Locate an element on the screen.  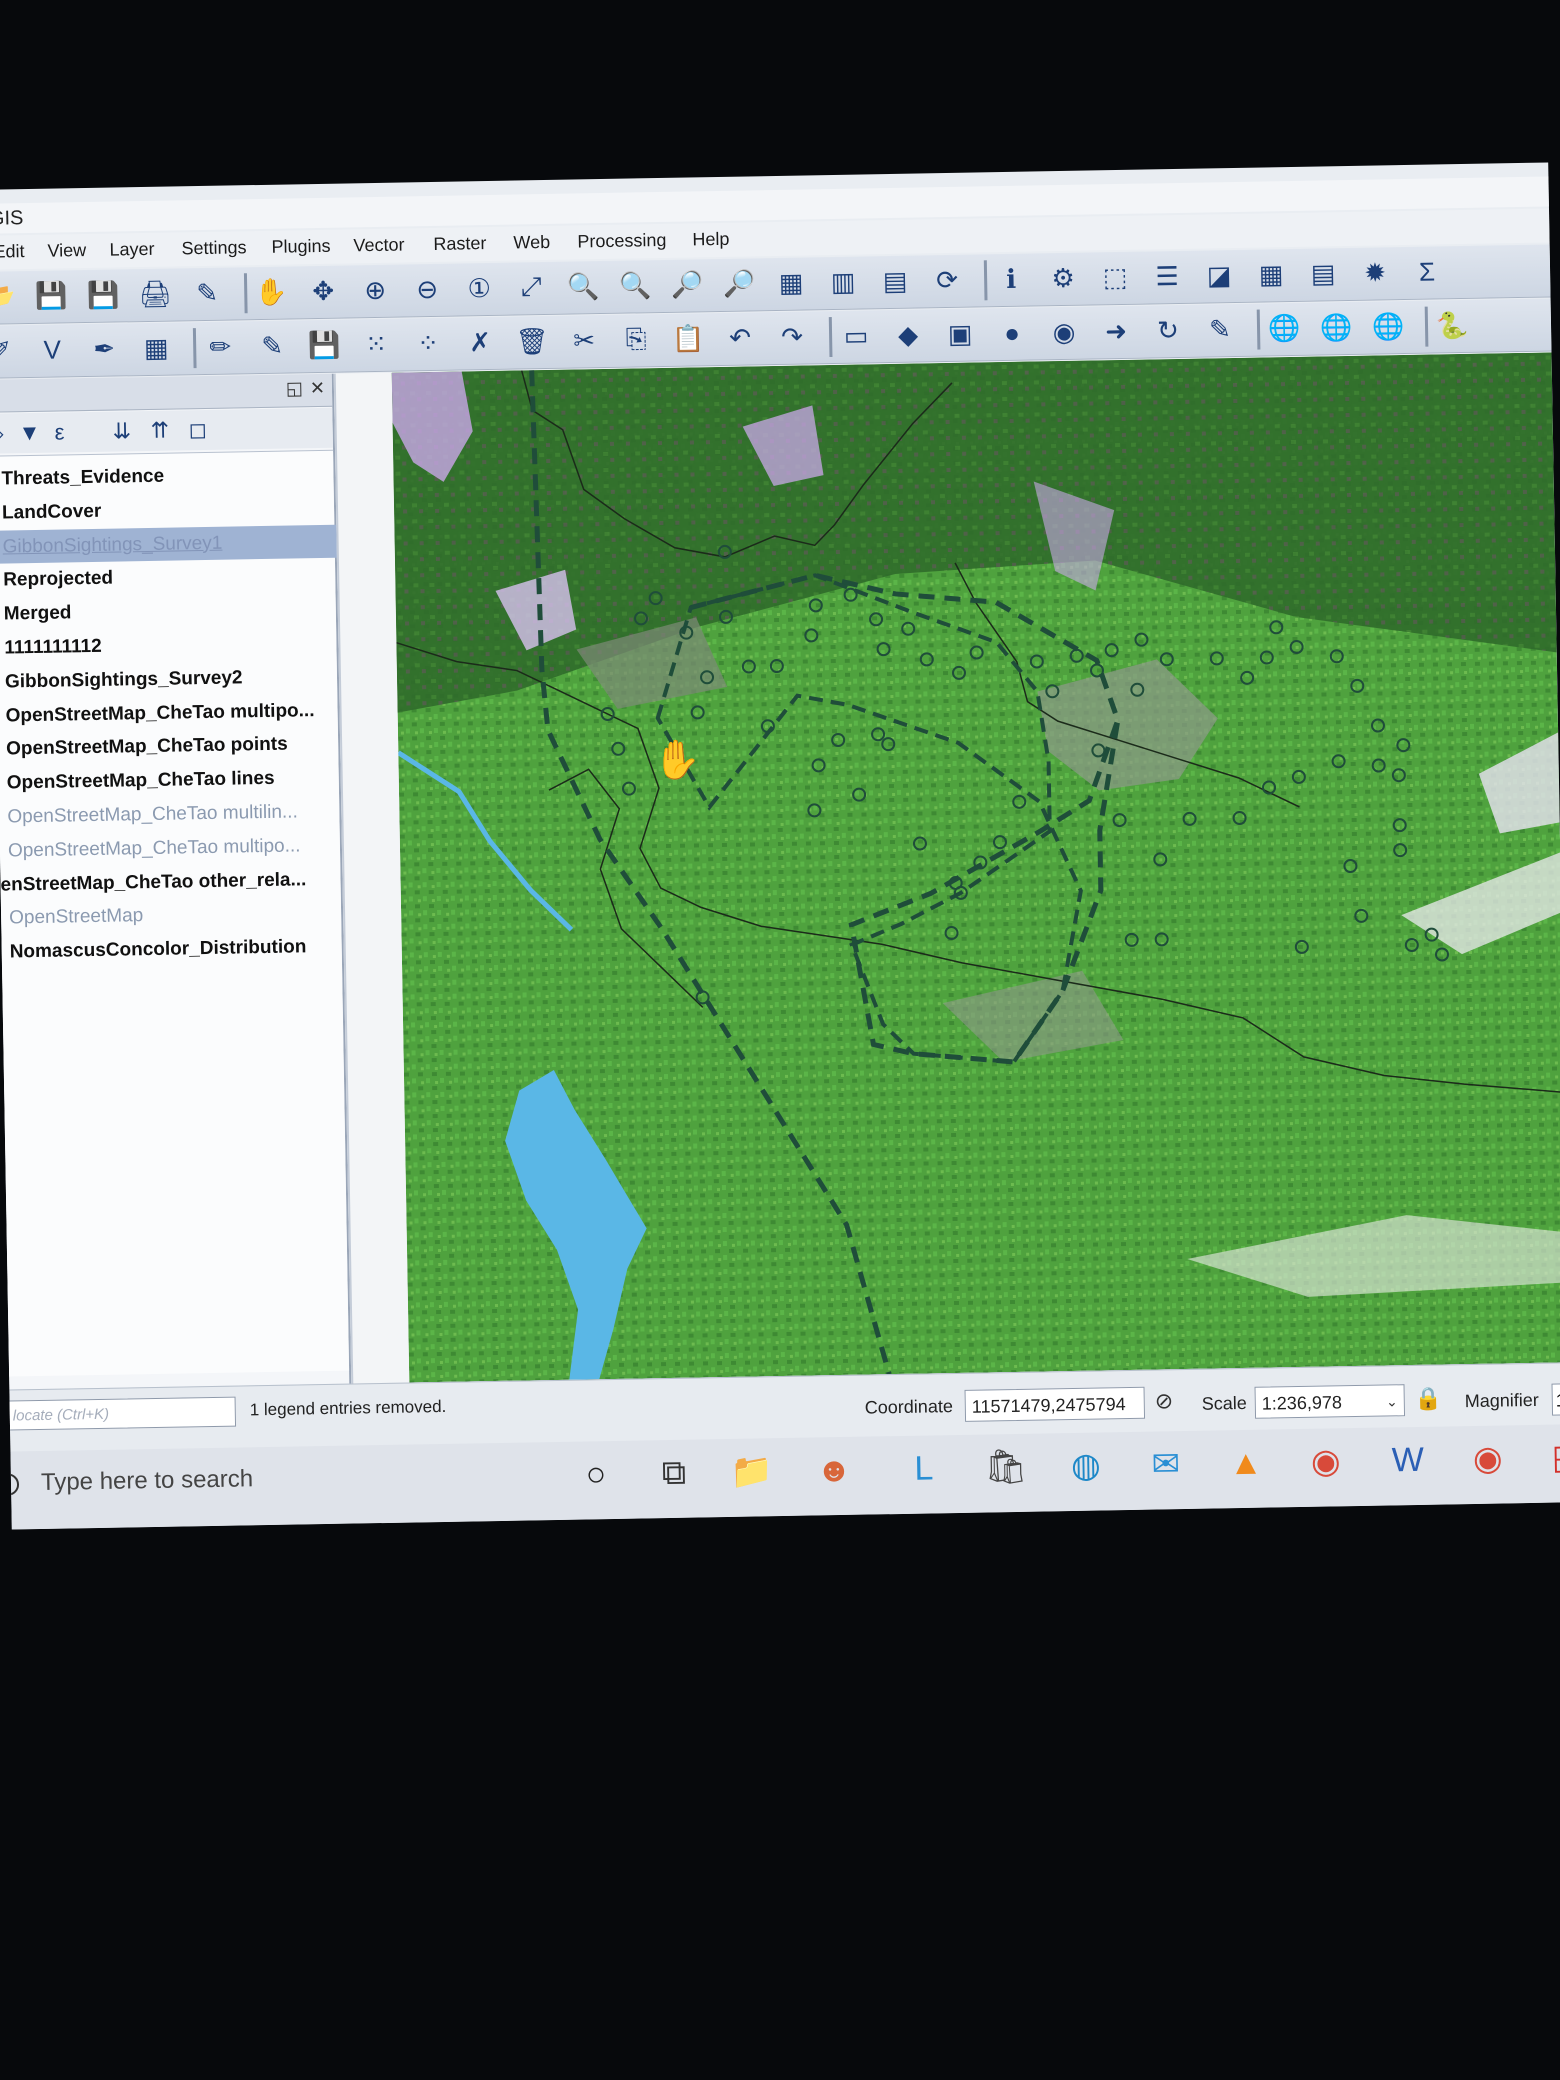
layer-item: Threats_Evidence is located at coordinates (171, 476).